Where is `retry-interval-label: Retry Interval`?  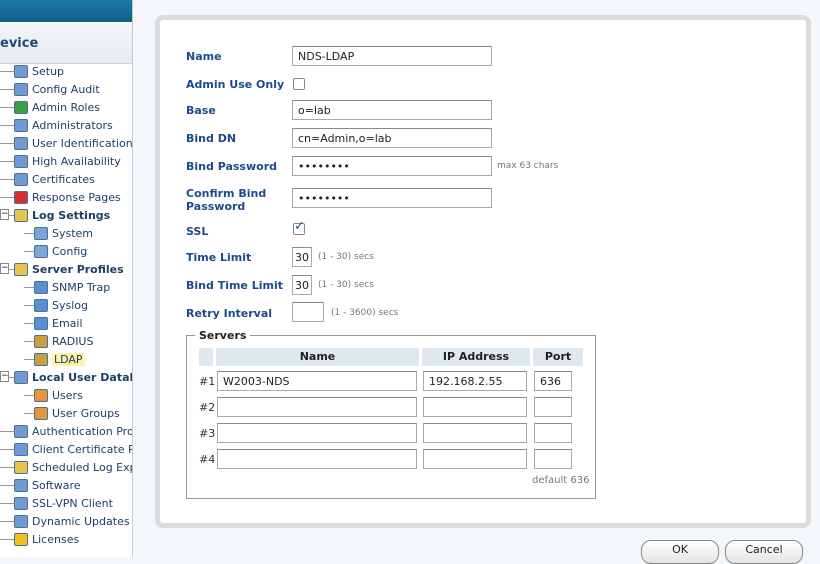 retry-interval-label: Retry Interval is located at coordinates (229, 313).